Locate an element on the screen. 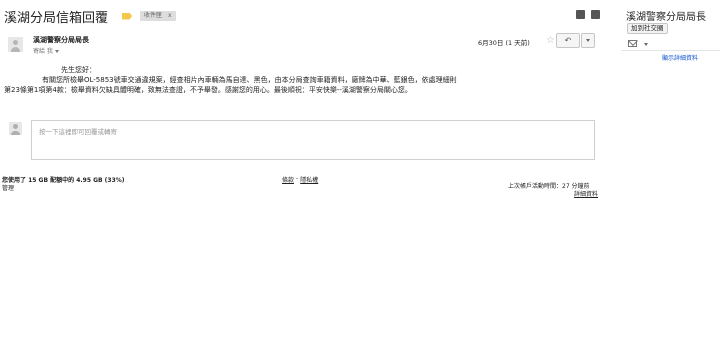 Image resolution: width=720 pixels, height=349 pixels. user-avatar is located at coordinates (15, 128).